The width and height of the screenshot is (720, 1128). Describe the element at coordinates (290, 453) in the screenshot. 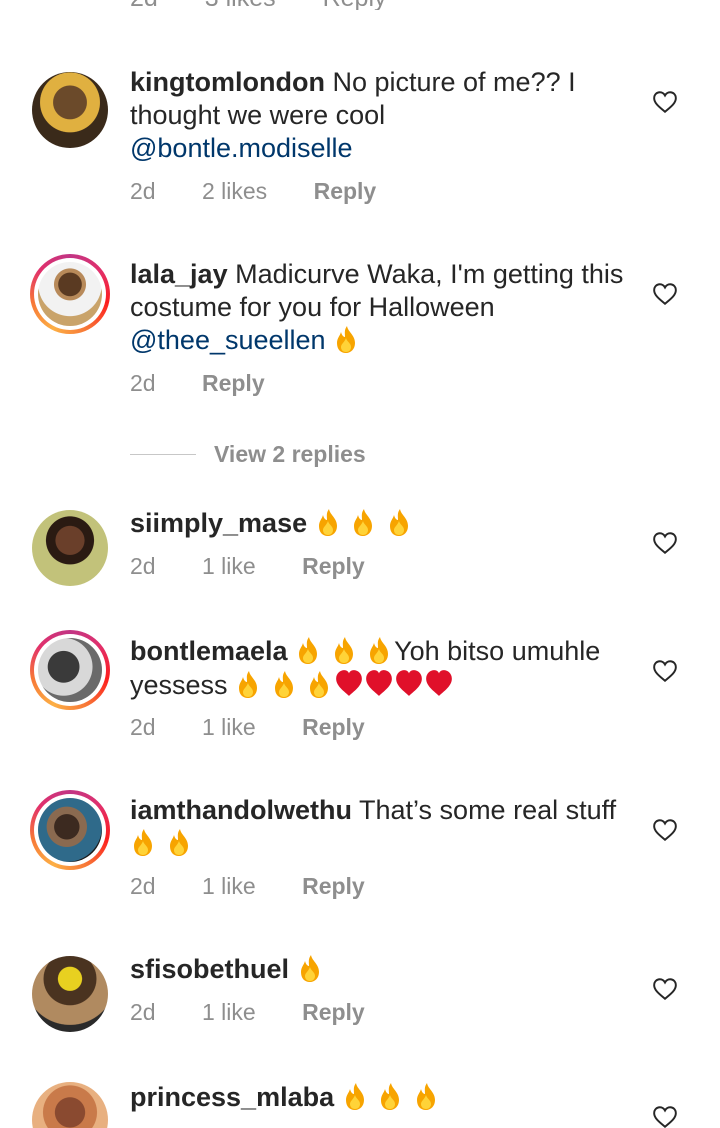

I see `view-replies-label: View 2 replies` at that location.